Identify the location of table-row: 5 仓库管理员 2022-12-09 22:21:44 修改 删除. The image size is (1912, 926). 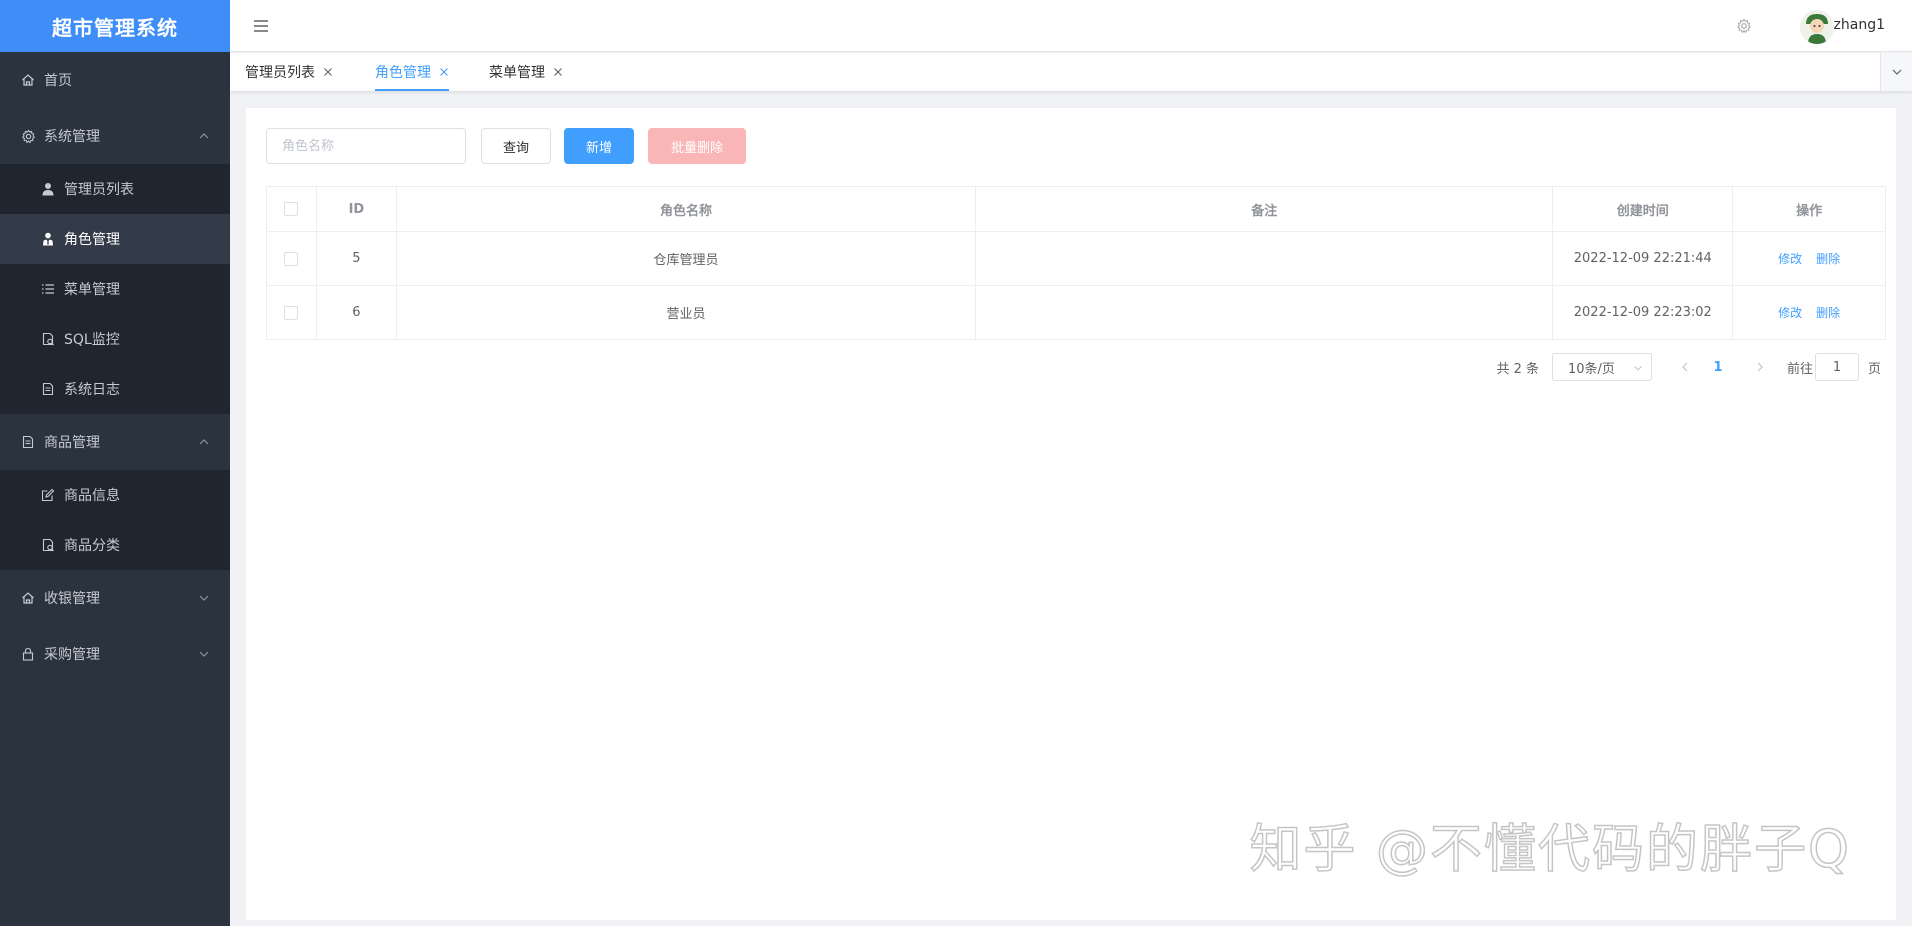
(1076, 259).